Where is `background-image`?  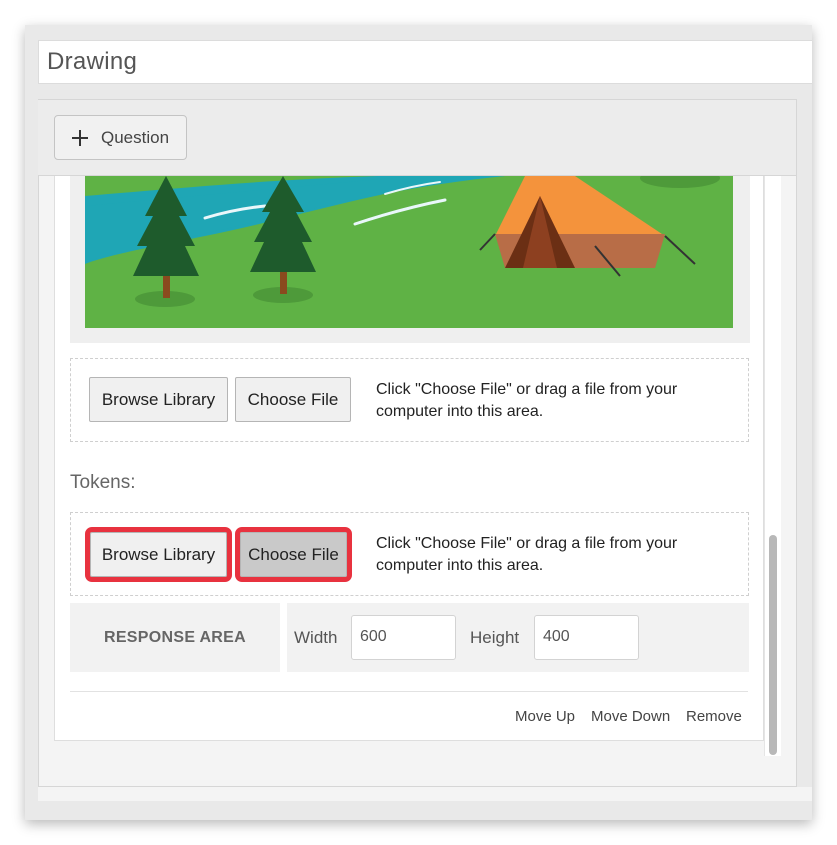 background-image is located at coordinates (409, 252).